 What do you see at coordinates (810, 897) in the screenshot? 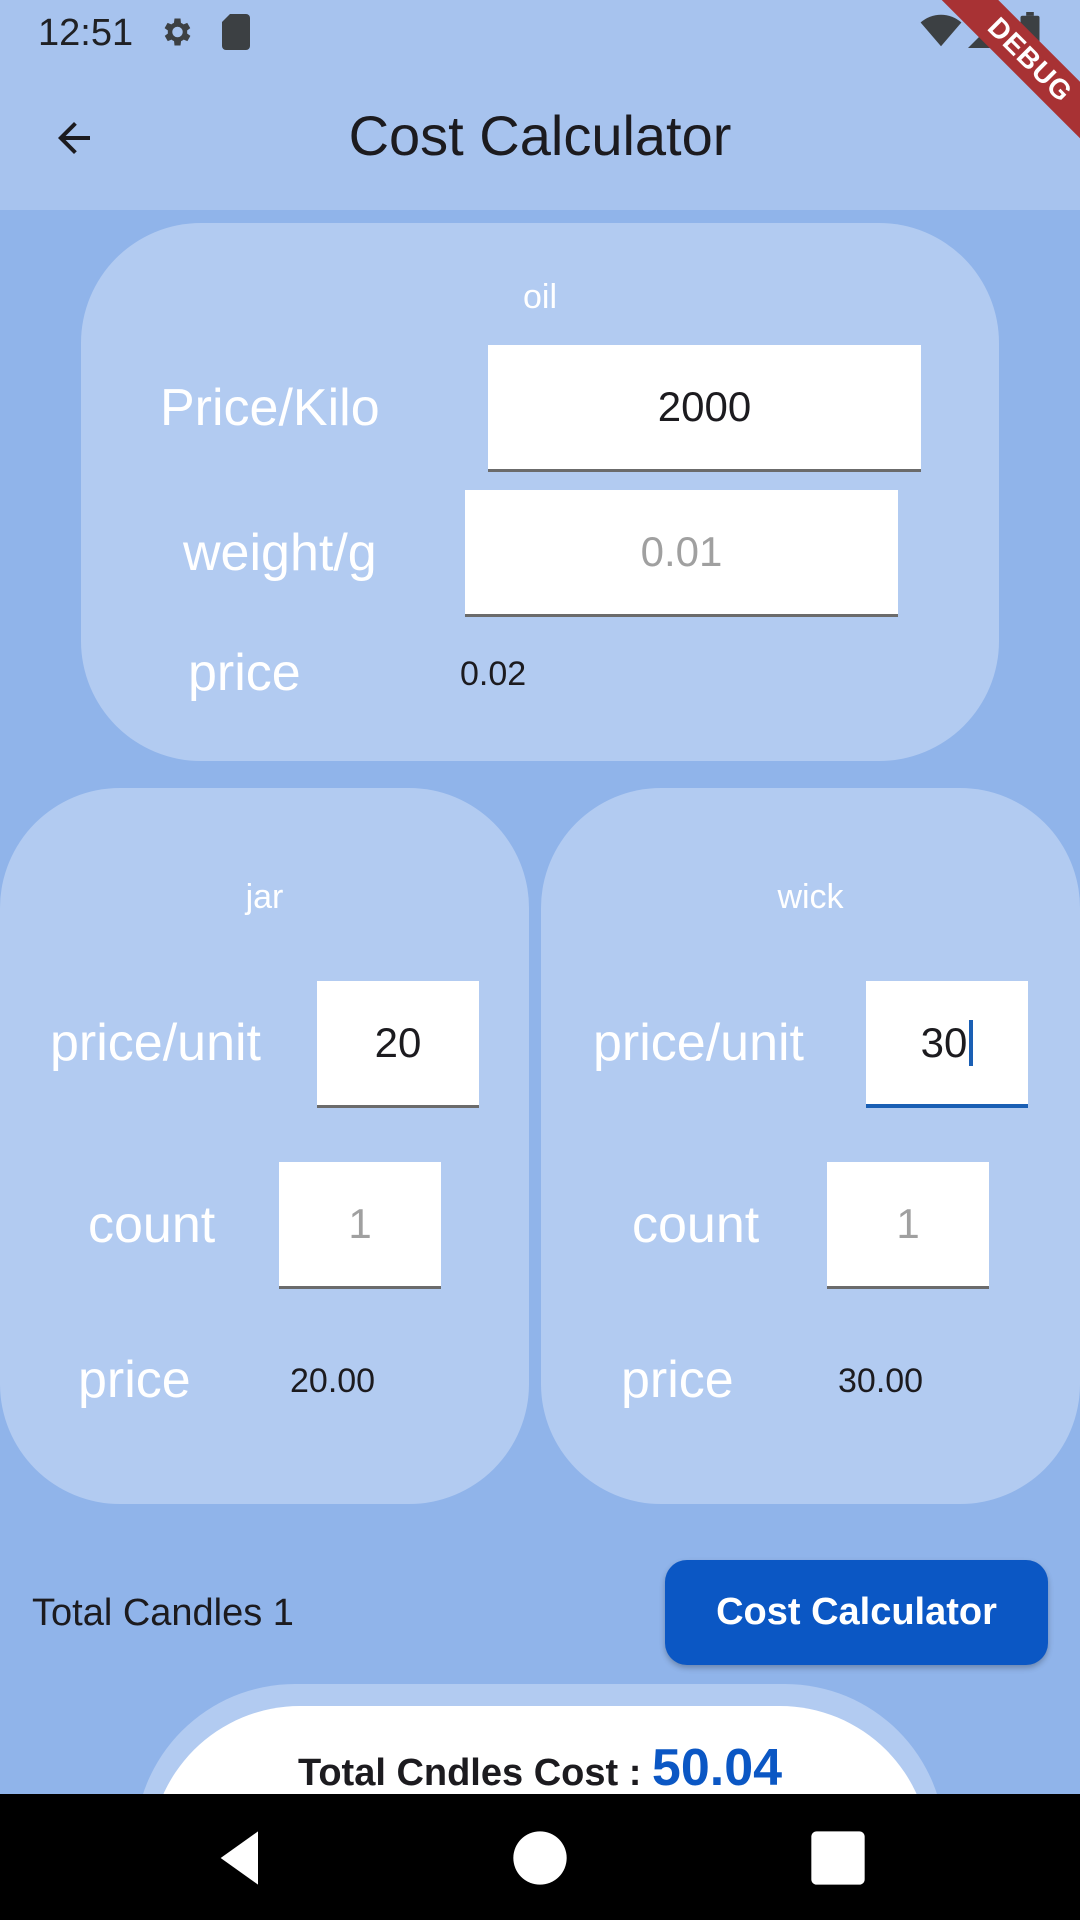
I see `wick-title: wick` at bounding box center [810, 897].